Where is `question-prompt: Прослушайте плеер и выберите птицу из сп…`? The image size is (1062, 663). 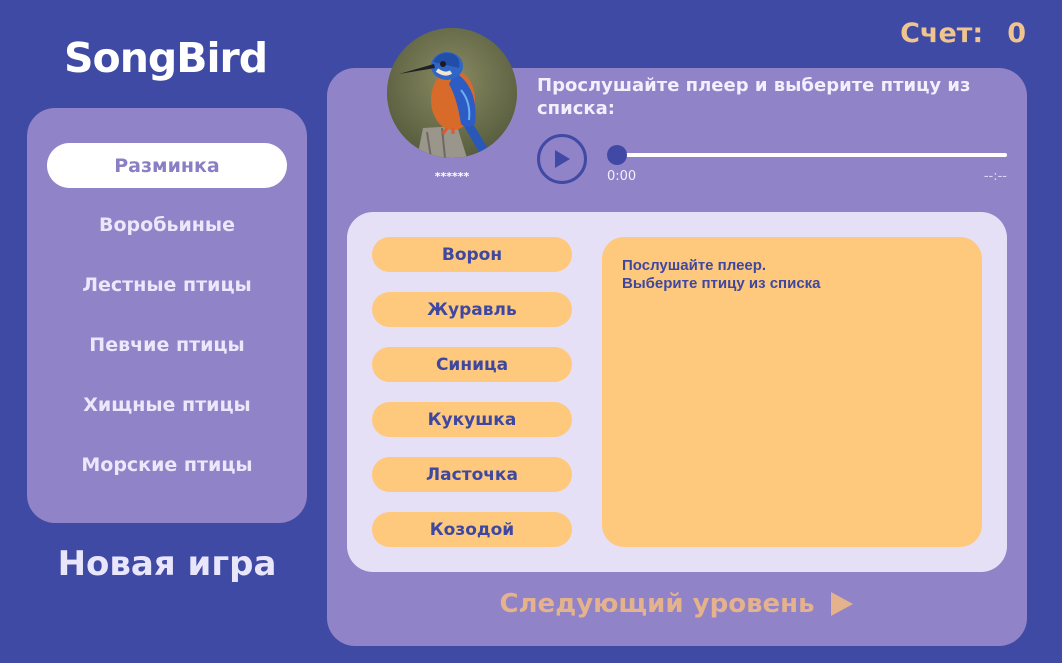
question-prompt: Прослушайте плеер и выберите птицу из сп… is located at coordinates (754, 97).